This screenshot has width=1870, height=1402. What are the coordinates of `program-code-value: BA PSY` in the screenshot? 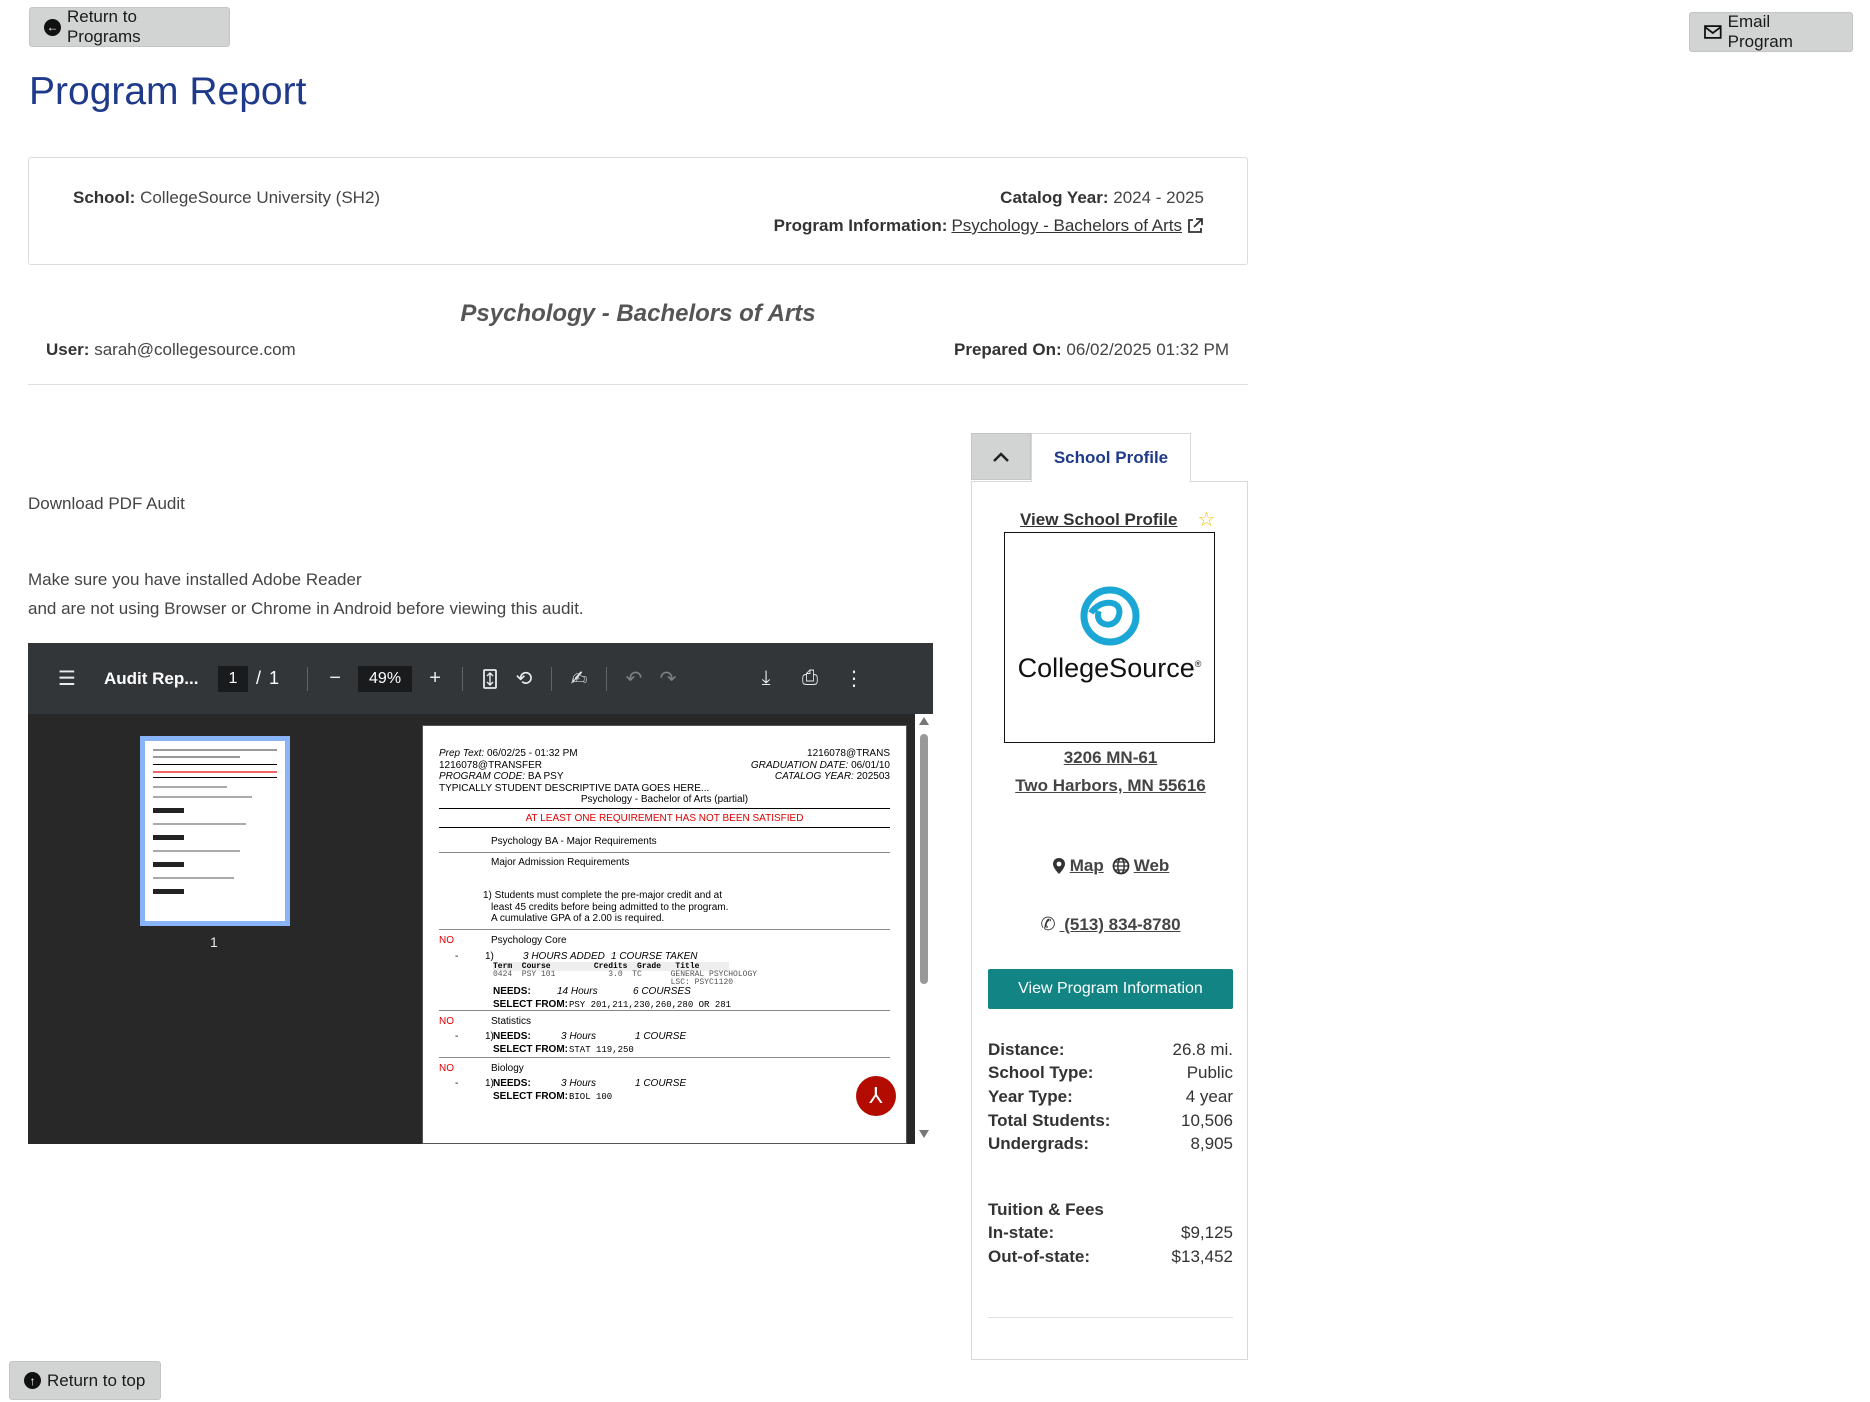 It's located at (545, 776).